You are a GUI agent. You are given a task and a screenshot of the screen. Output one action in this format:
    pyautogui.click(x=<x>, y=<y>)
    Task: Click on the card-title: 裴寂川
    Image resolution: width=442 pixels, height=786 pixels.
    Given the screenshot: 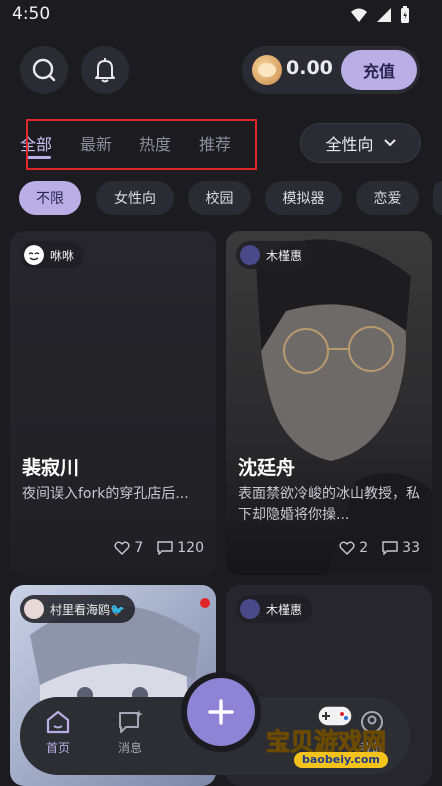 What is the action you would take?
    pyautogui.click(x=51, y=468)
    